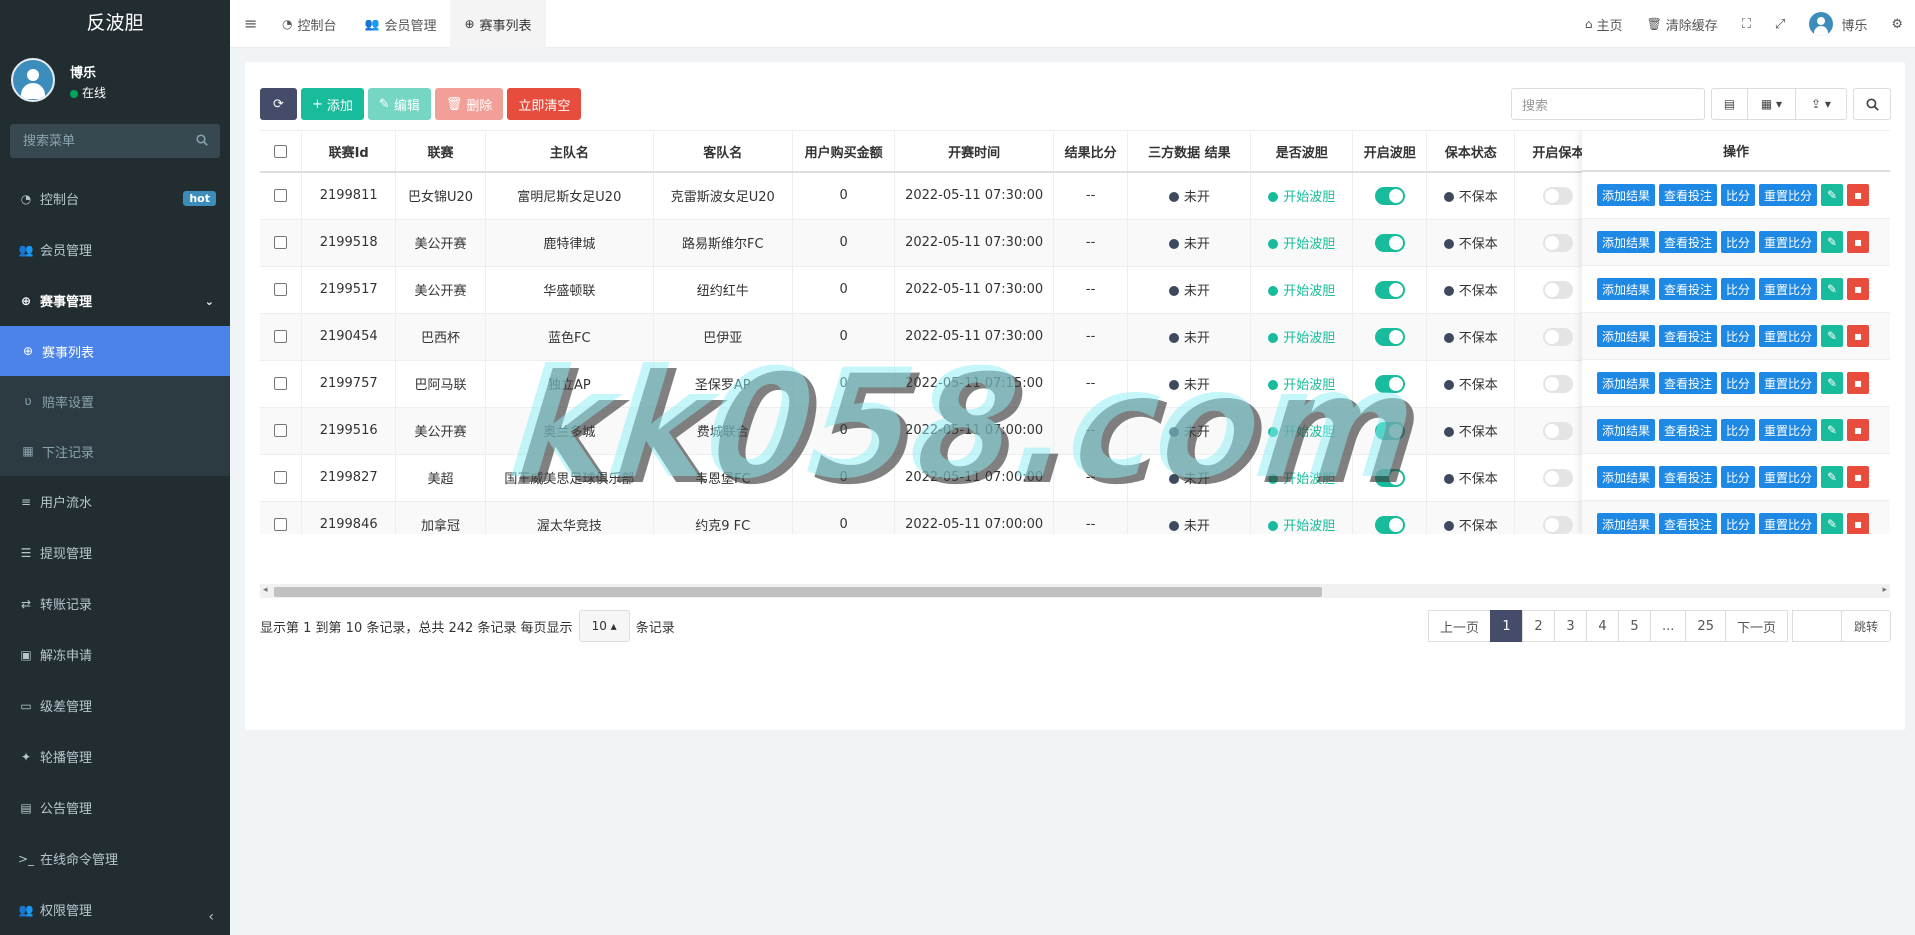 The height and width of the screenshot is (935, 1915). What do you see at coordinates (569, 152) in the screenshot?
I see `col-header: 主队名` at bounding box center [569, 152].